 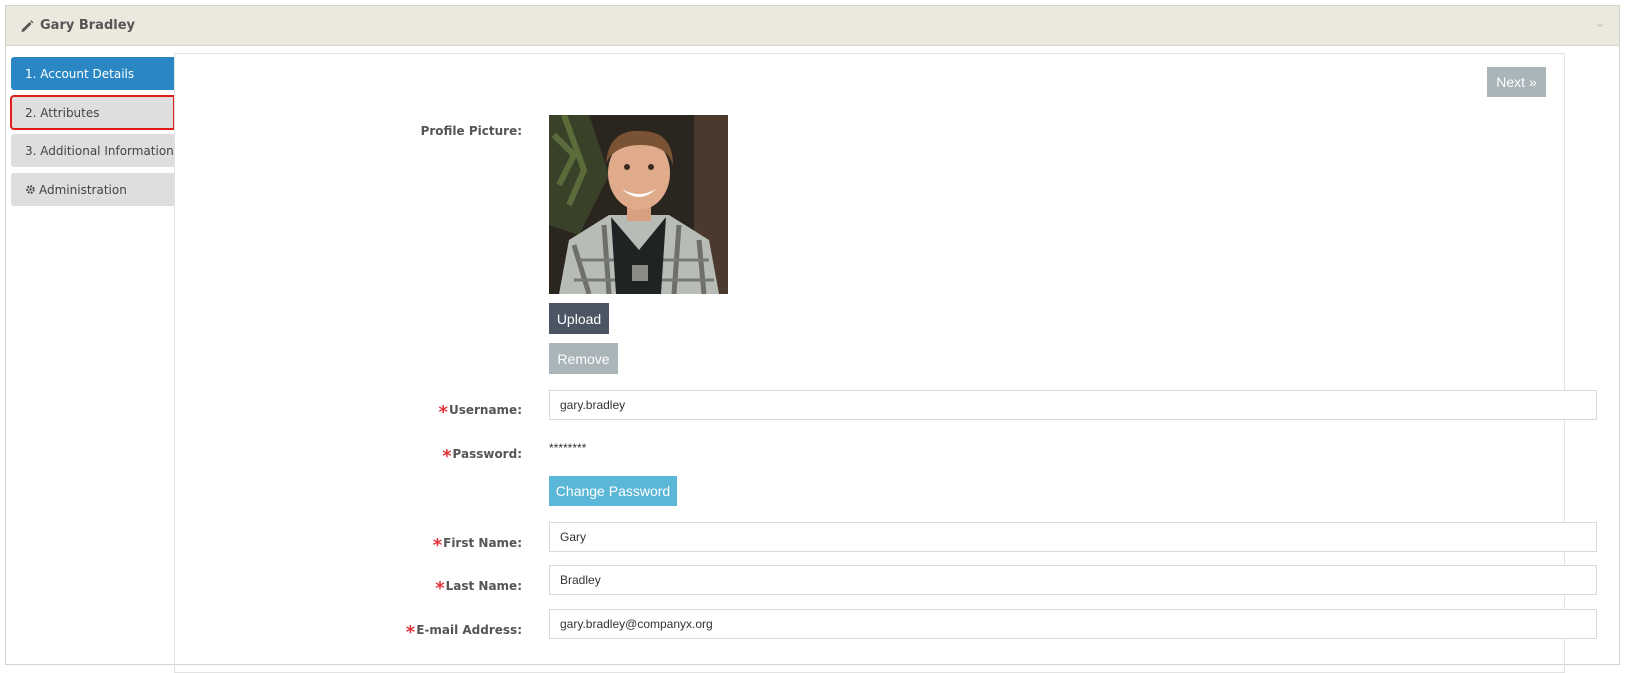 I want to click on tab-label: Administration, so click(x=83, y=189).